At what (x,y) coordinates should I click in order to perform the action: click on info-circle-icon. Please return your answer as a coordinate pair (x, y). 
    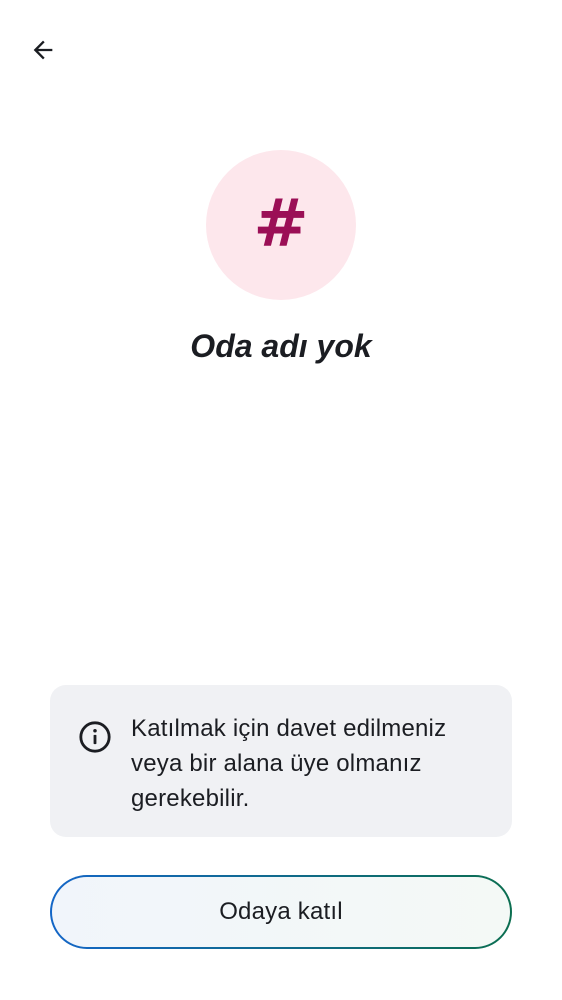
    Looking at the image, I should click on (95, 737).